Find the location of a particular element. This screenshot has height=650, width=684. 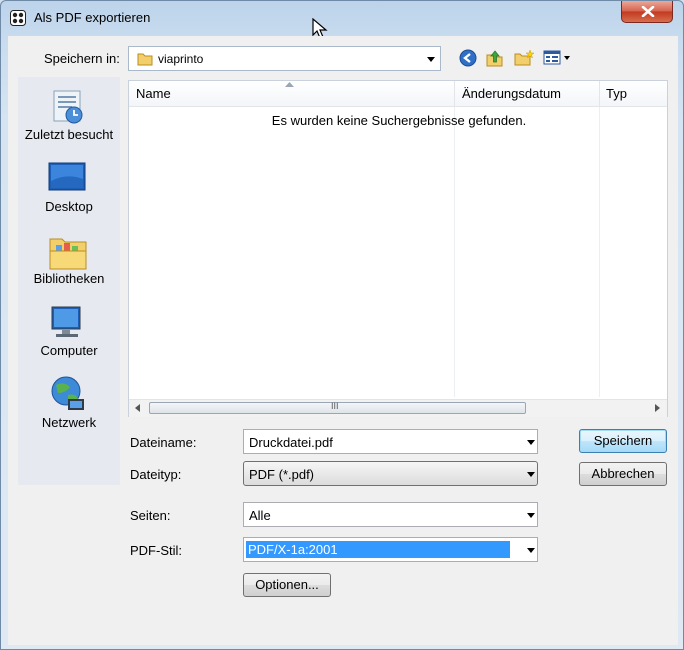

column-header-name: Name is located at coordinates (292, 94).